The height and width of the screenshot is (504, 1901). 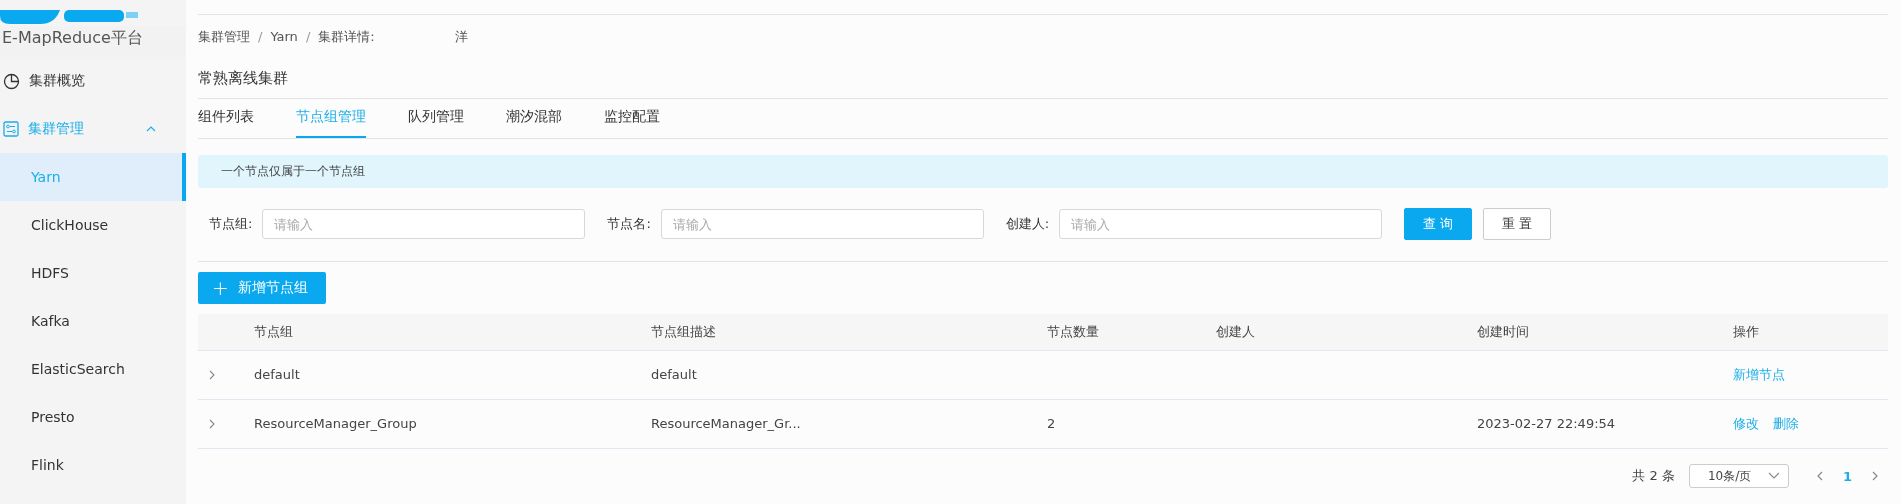 I want to click on filter-label: 创建人:, so click(x=1027, y=224).